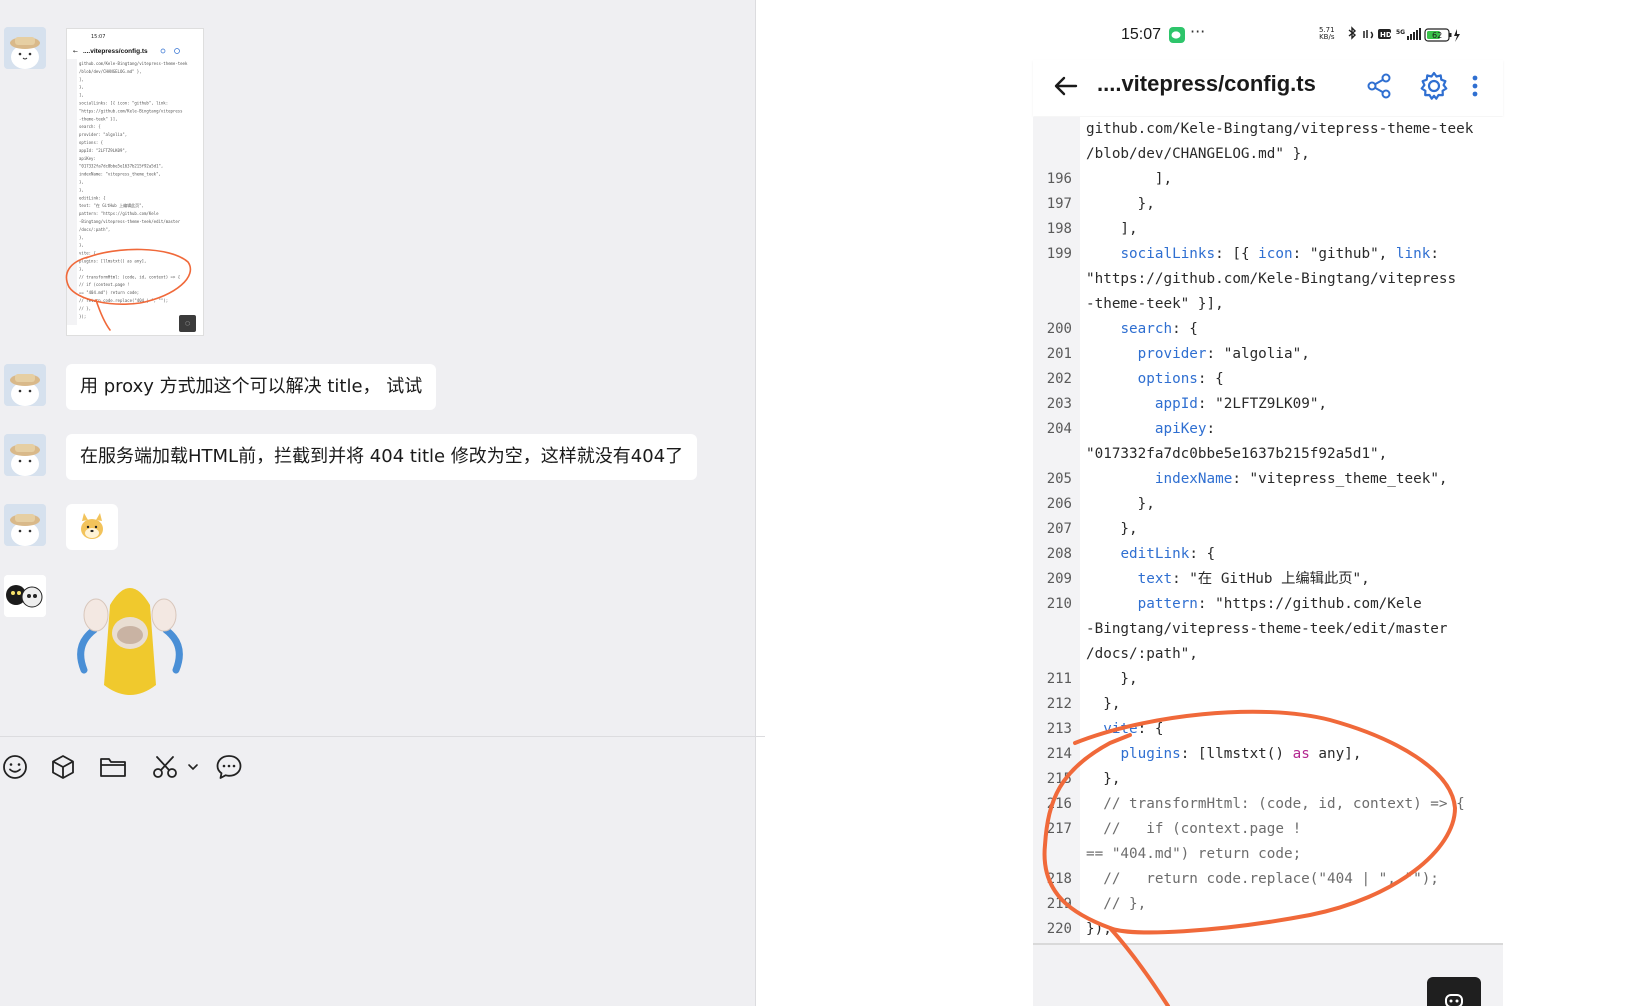 This screenshot has height=1006, width=1638. What do you see at coordinates (1268, 929) in the screenshot?
I see `code-line: 220});` at bounding box center [1268, 929].